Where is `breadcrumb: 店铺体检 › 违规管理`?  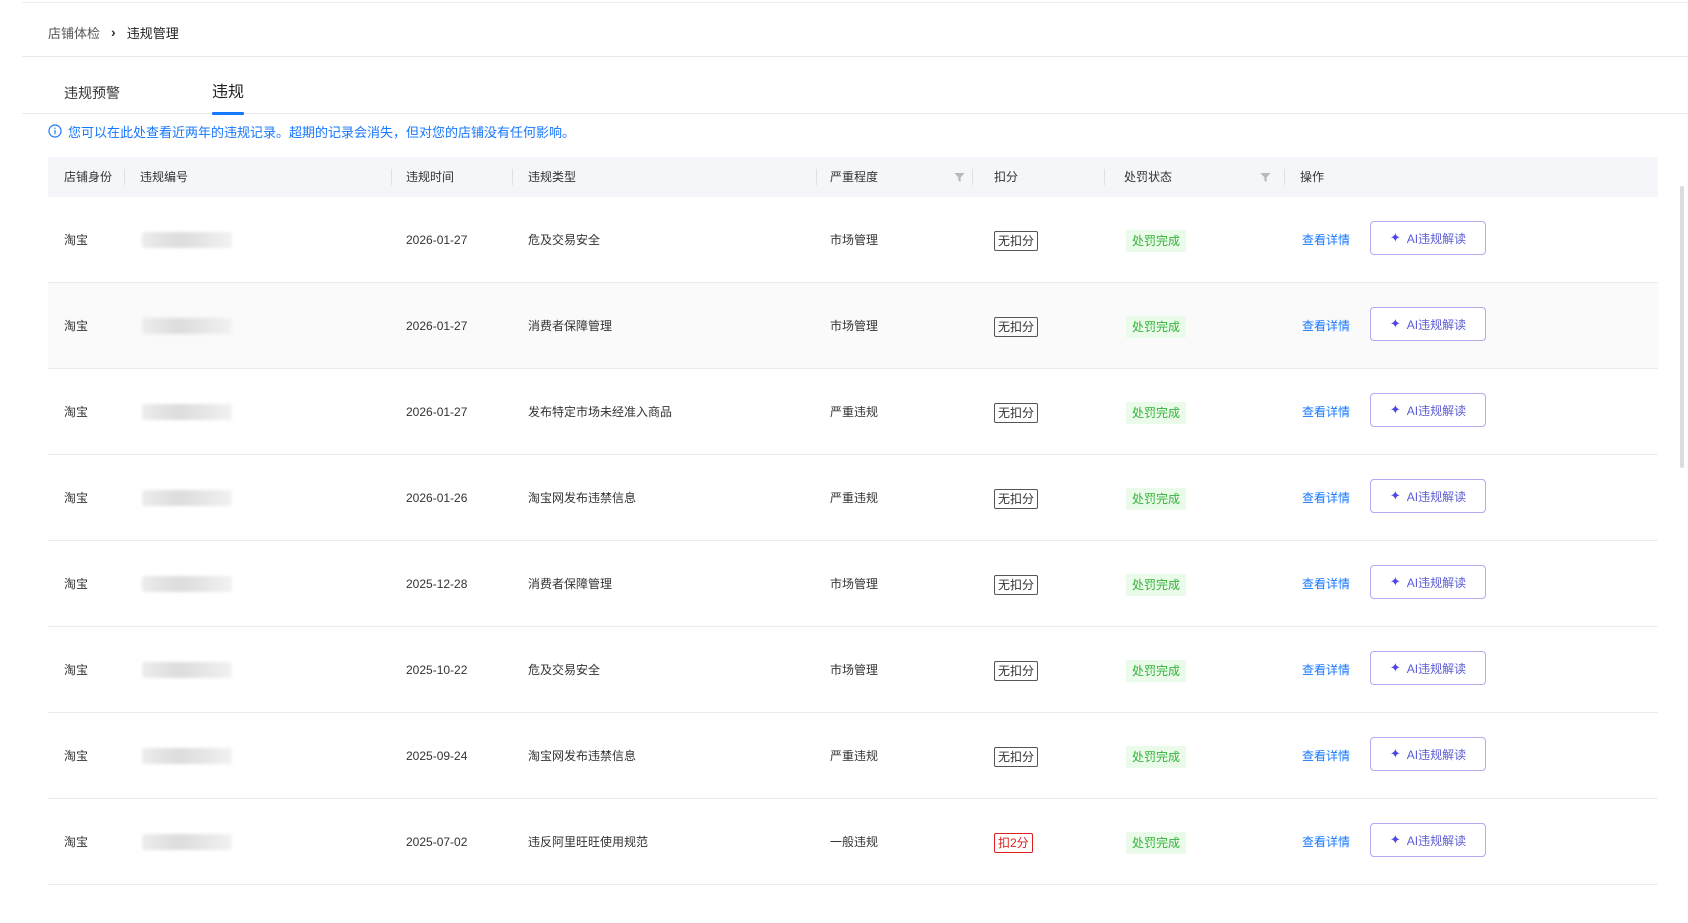
breadcrumb: 店铺体检 › 违规管理 is located at coordinates (113, 32).